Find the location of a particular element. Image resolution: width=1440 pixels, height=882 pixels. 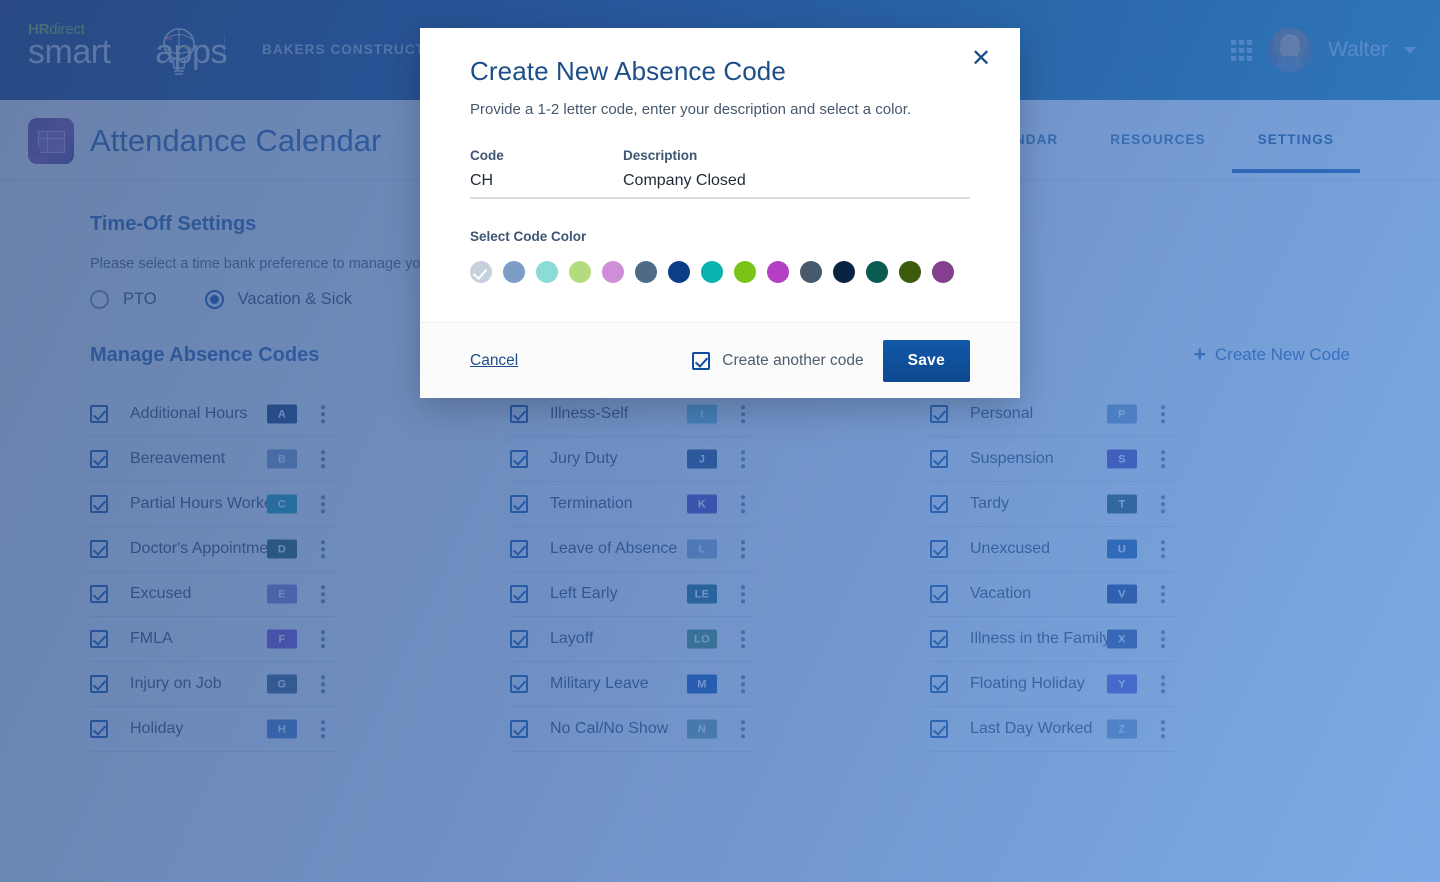

brand-logo: HRdirect smart apps is located at coordinates (128, 51).